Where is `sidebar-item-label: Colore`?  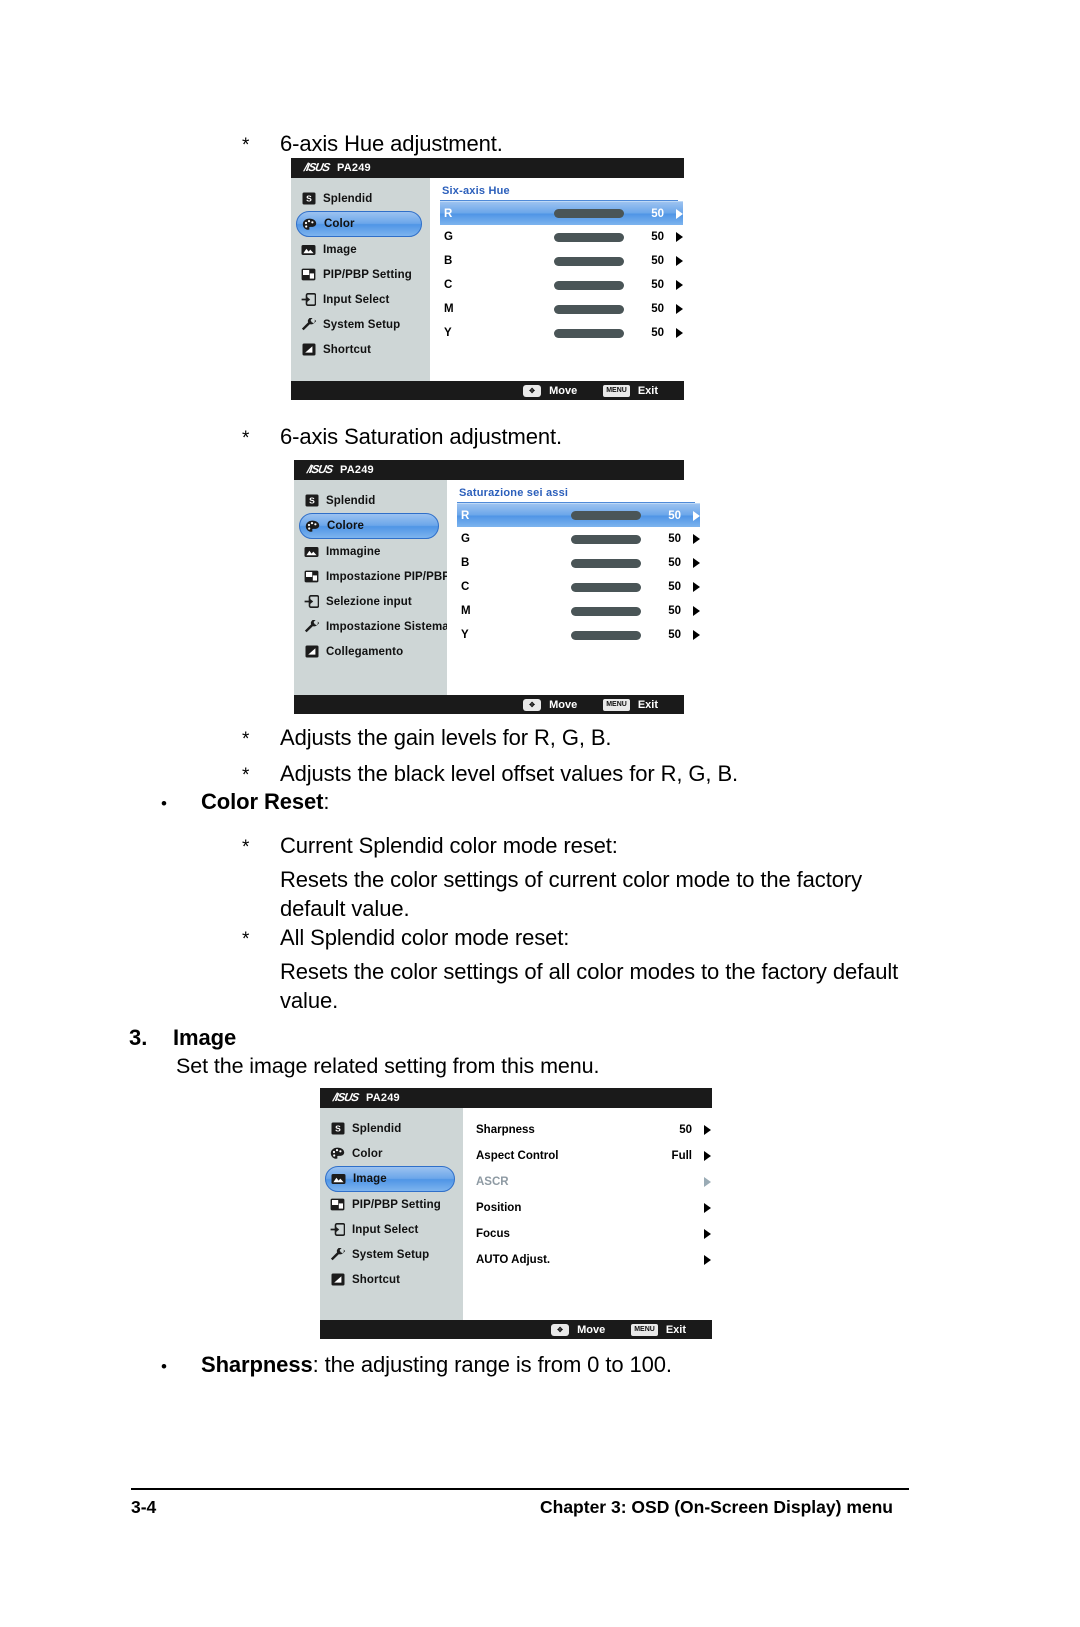
sidebar-item-label: Colore is located at coordinates (346, 526).